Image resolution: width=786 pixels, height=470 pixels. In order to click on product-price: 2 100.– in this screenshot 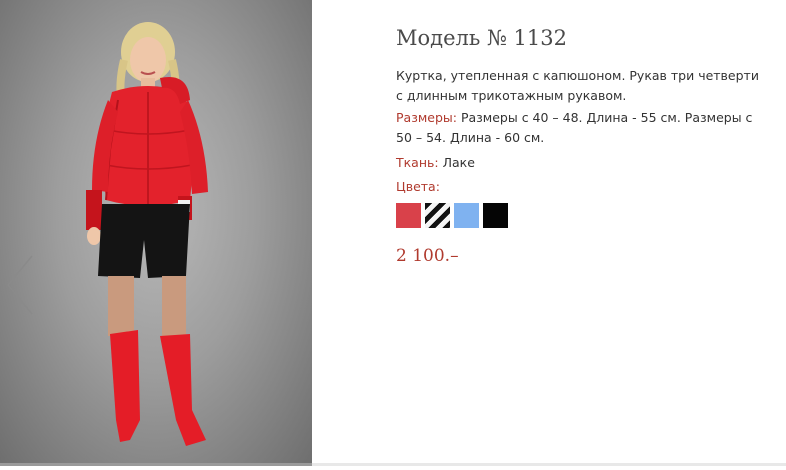, I will do `click(427, 256)`.